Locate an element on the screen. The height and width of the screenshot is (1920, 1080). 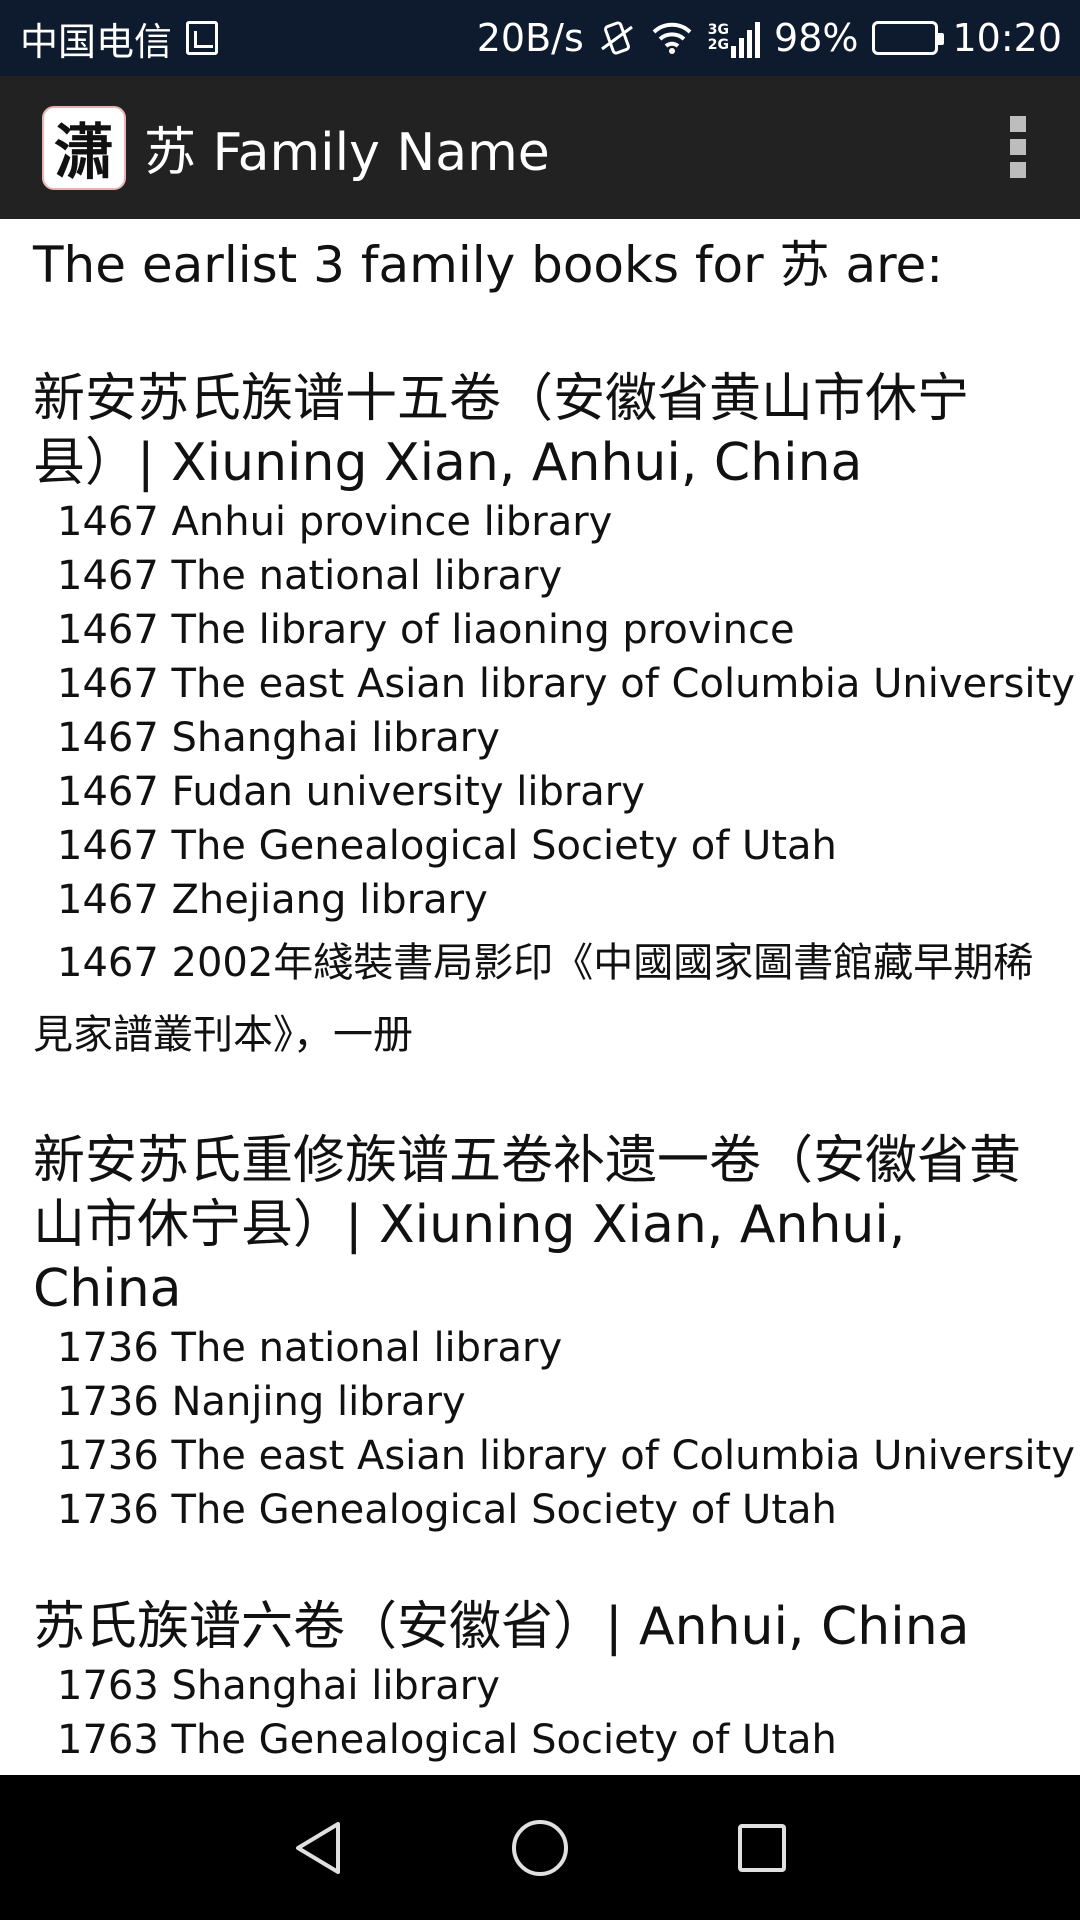
overflow-menu-icon is located at coordinates (1018, 147).